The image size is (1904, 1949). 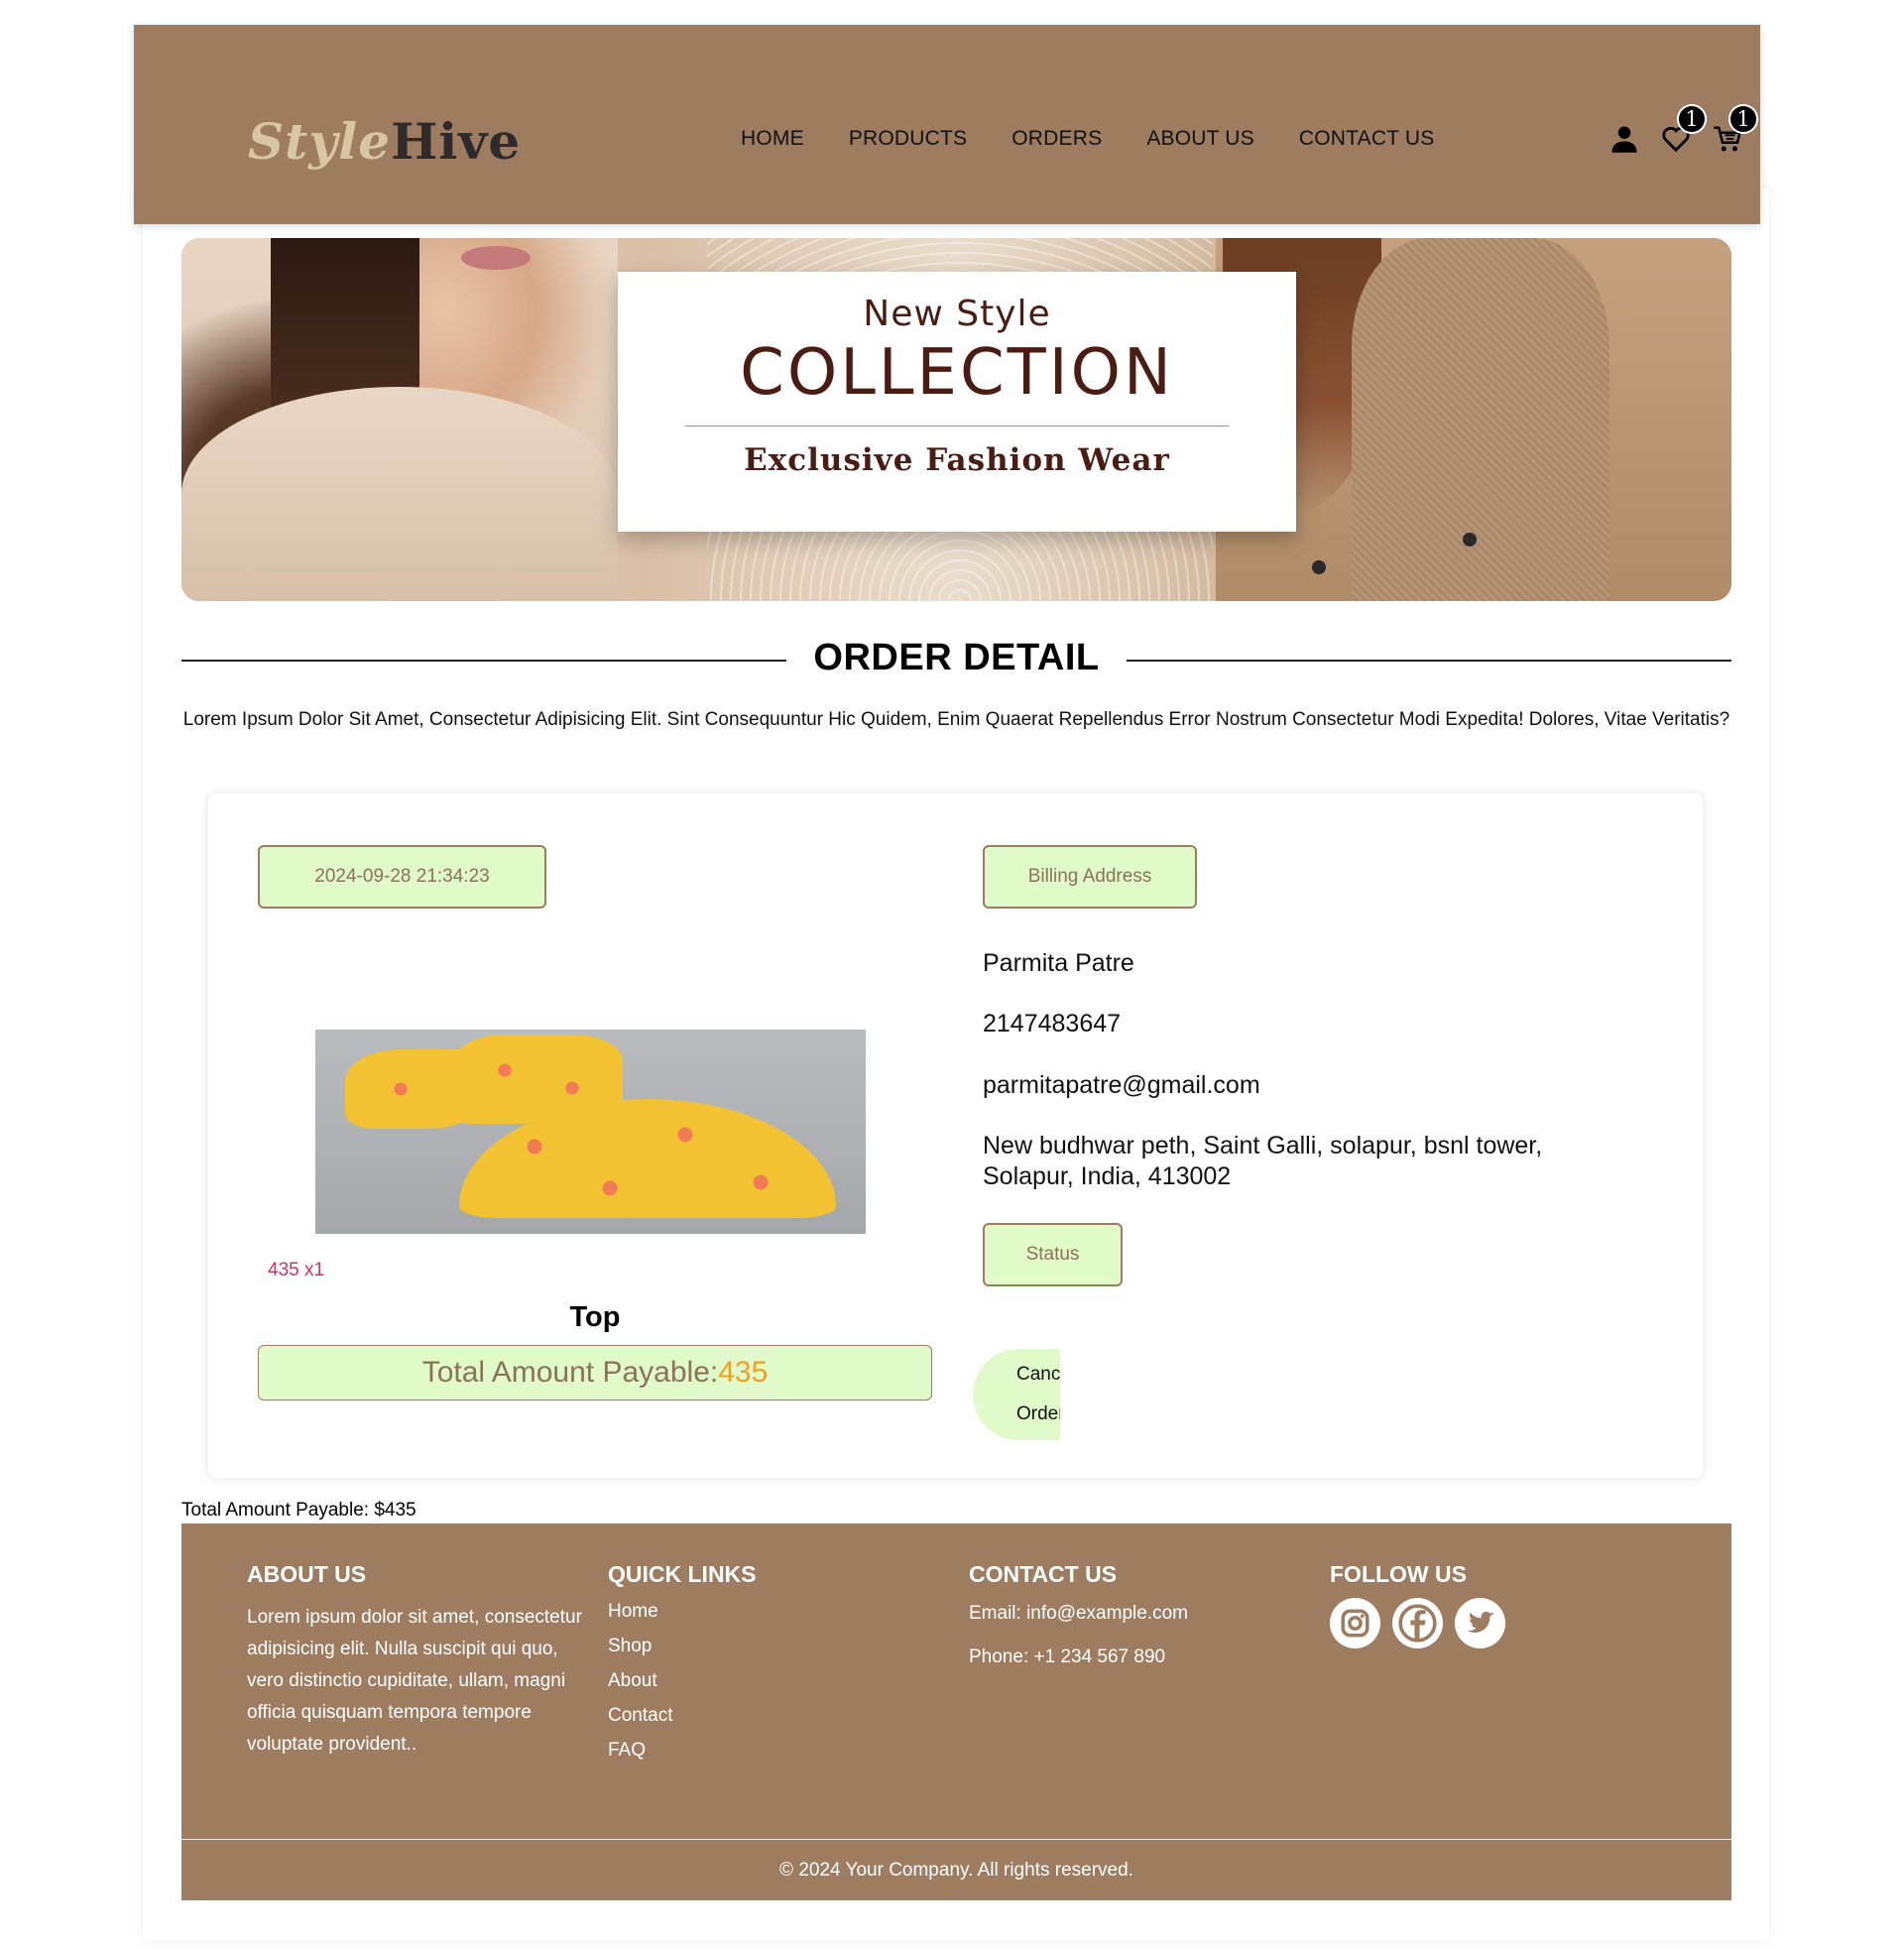 I want to click on footer-link-faq: FAQ, so click(x=682, y=1750).